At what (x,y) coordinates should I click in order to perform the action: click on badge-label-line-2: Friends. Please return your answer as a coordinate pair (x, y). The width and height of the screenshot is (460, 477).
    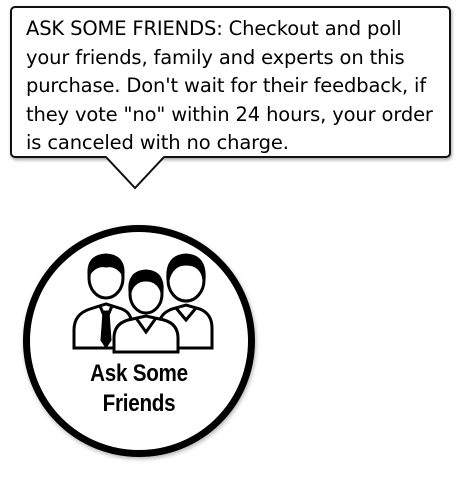
    Looking at the image, I should click on (139, 403).